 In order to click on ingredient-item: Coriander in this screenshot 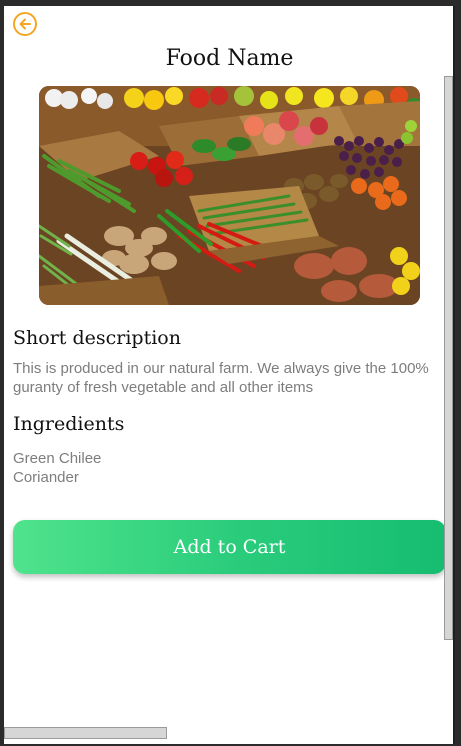, I will do `click(46, 477)`.